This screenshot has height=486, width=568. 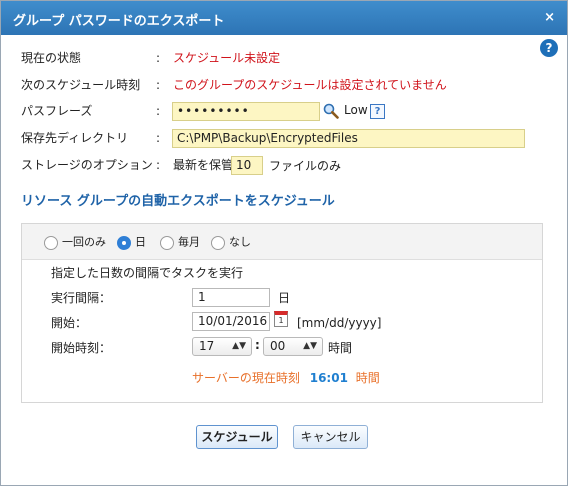 What do you see at coordinates (189, 242) in the screenshot?
I see `radio-monthly-label: 毎月` at bounding box center [189, 242].